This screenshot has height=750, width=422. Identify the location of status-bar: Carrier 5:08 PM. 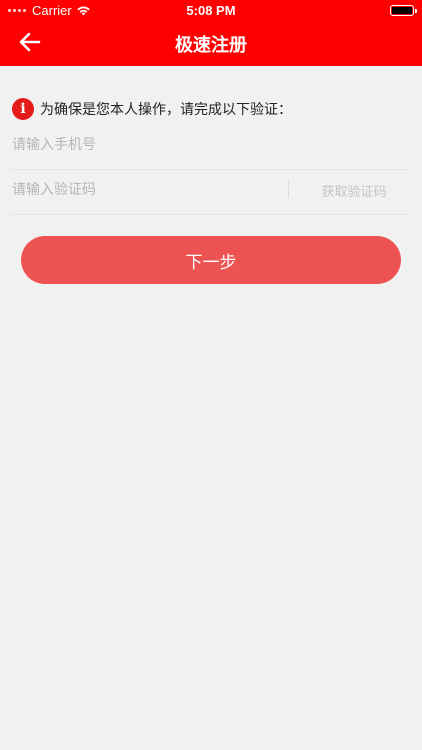
(211, 11).